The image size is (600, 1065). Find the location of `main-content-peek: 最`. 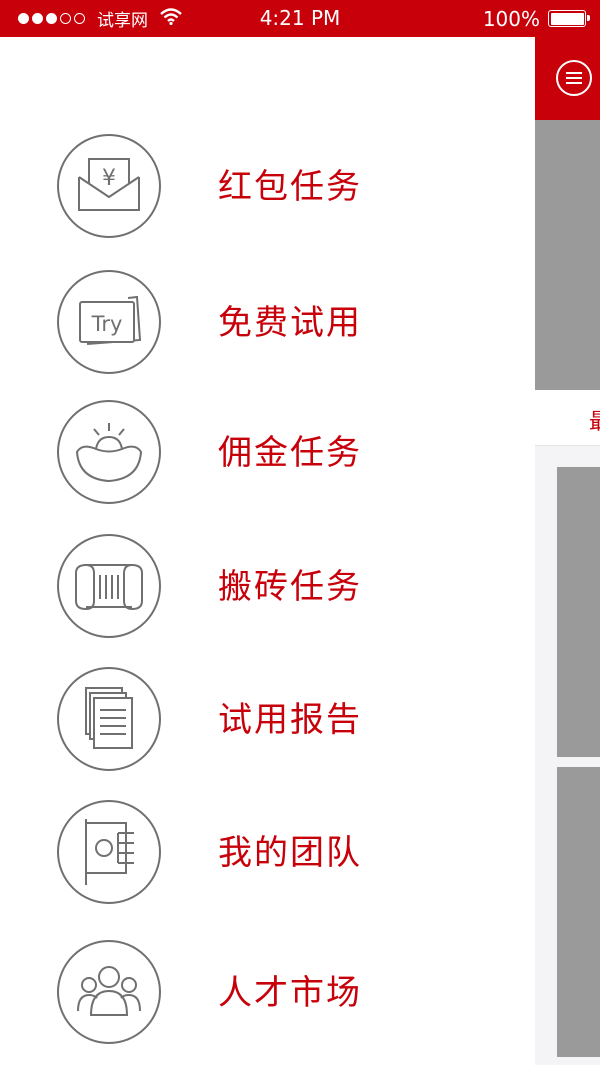

main-content-peek: 最 is located at coordinates (567, 551).